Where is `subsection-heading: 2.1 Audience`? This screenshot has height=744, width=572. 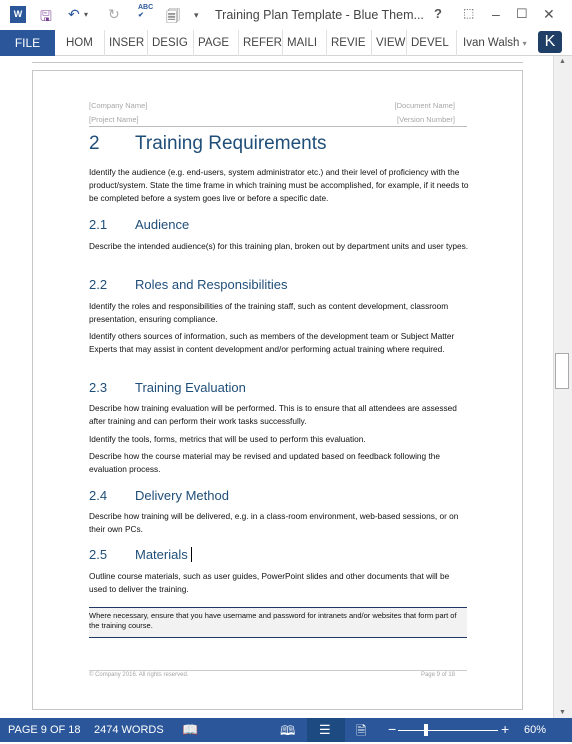
subsection-heading: 2.1 Audience is located at coordinates (139, 224).